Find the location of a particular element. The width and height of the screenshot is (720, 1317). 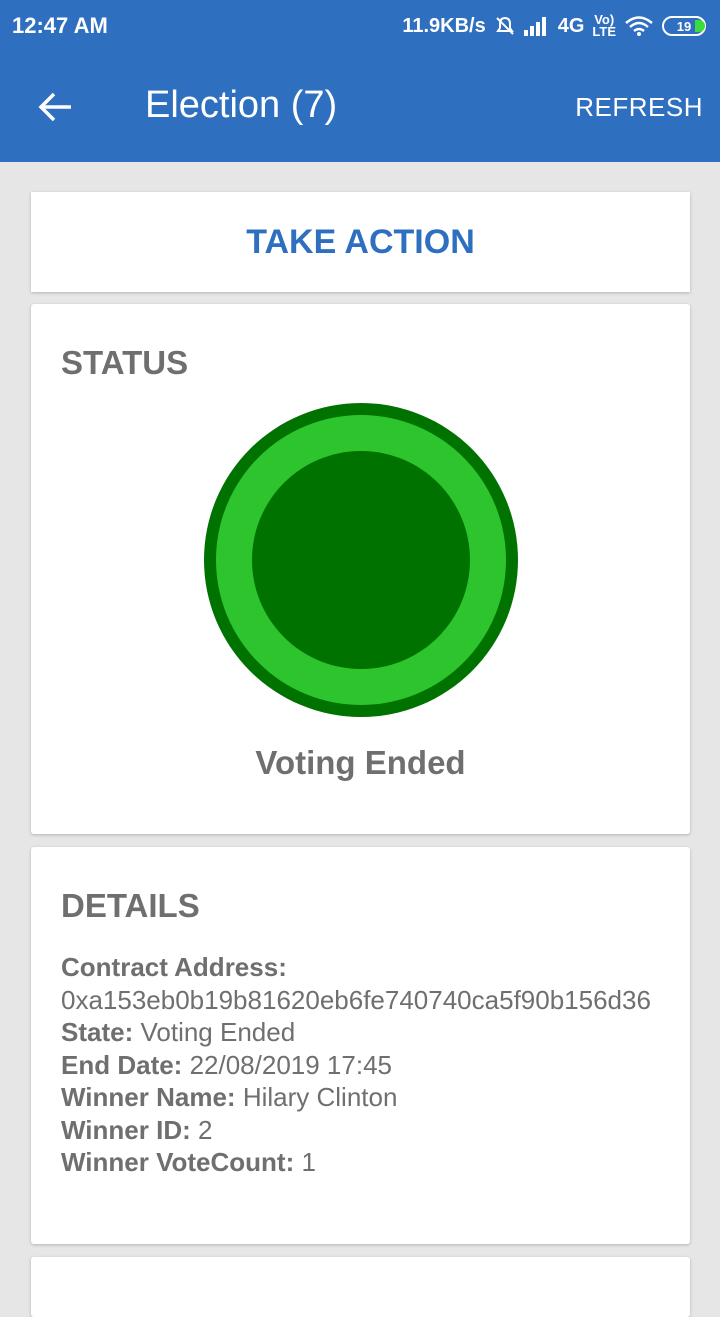

page-title: Election (7) is located at coordinates (241, 105).